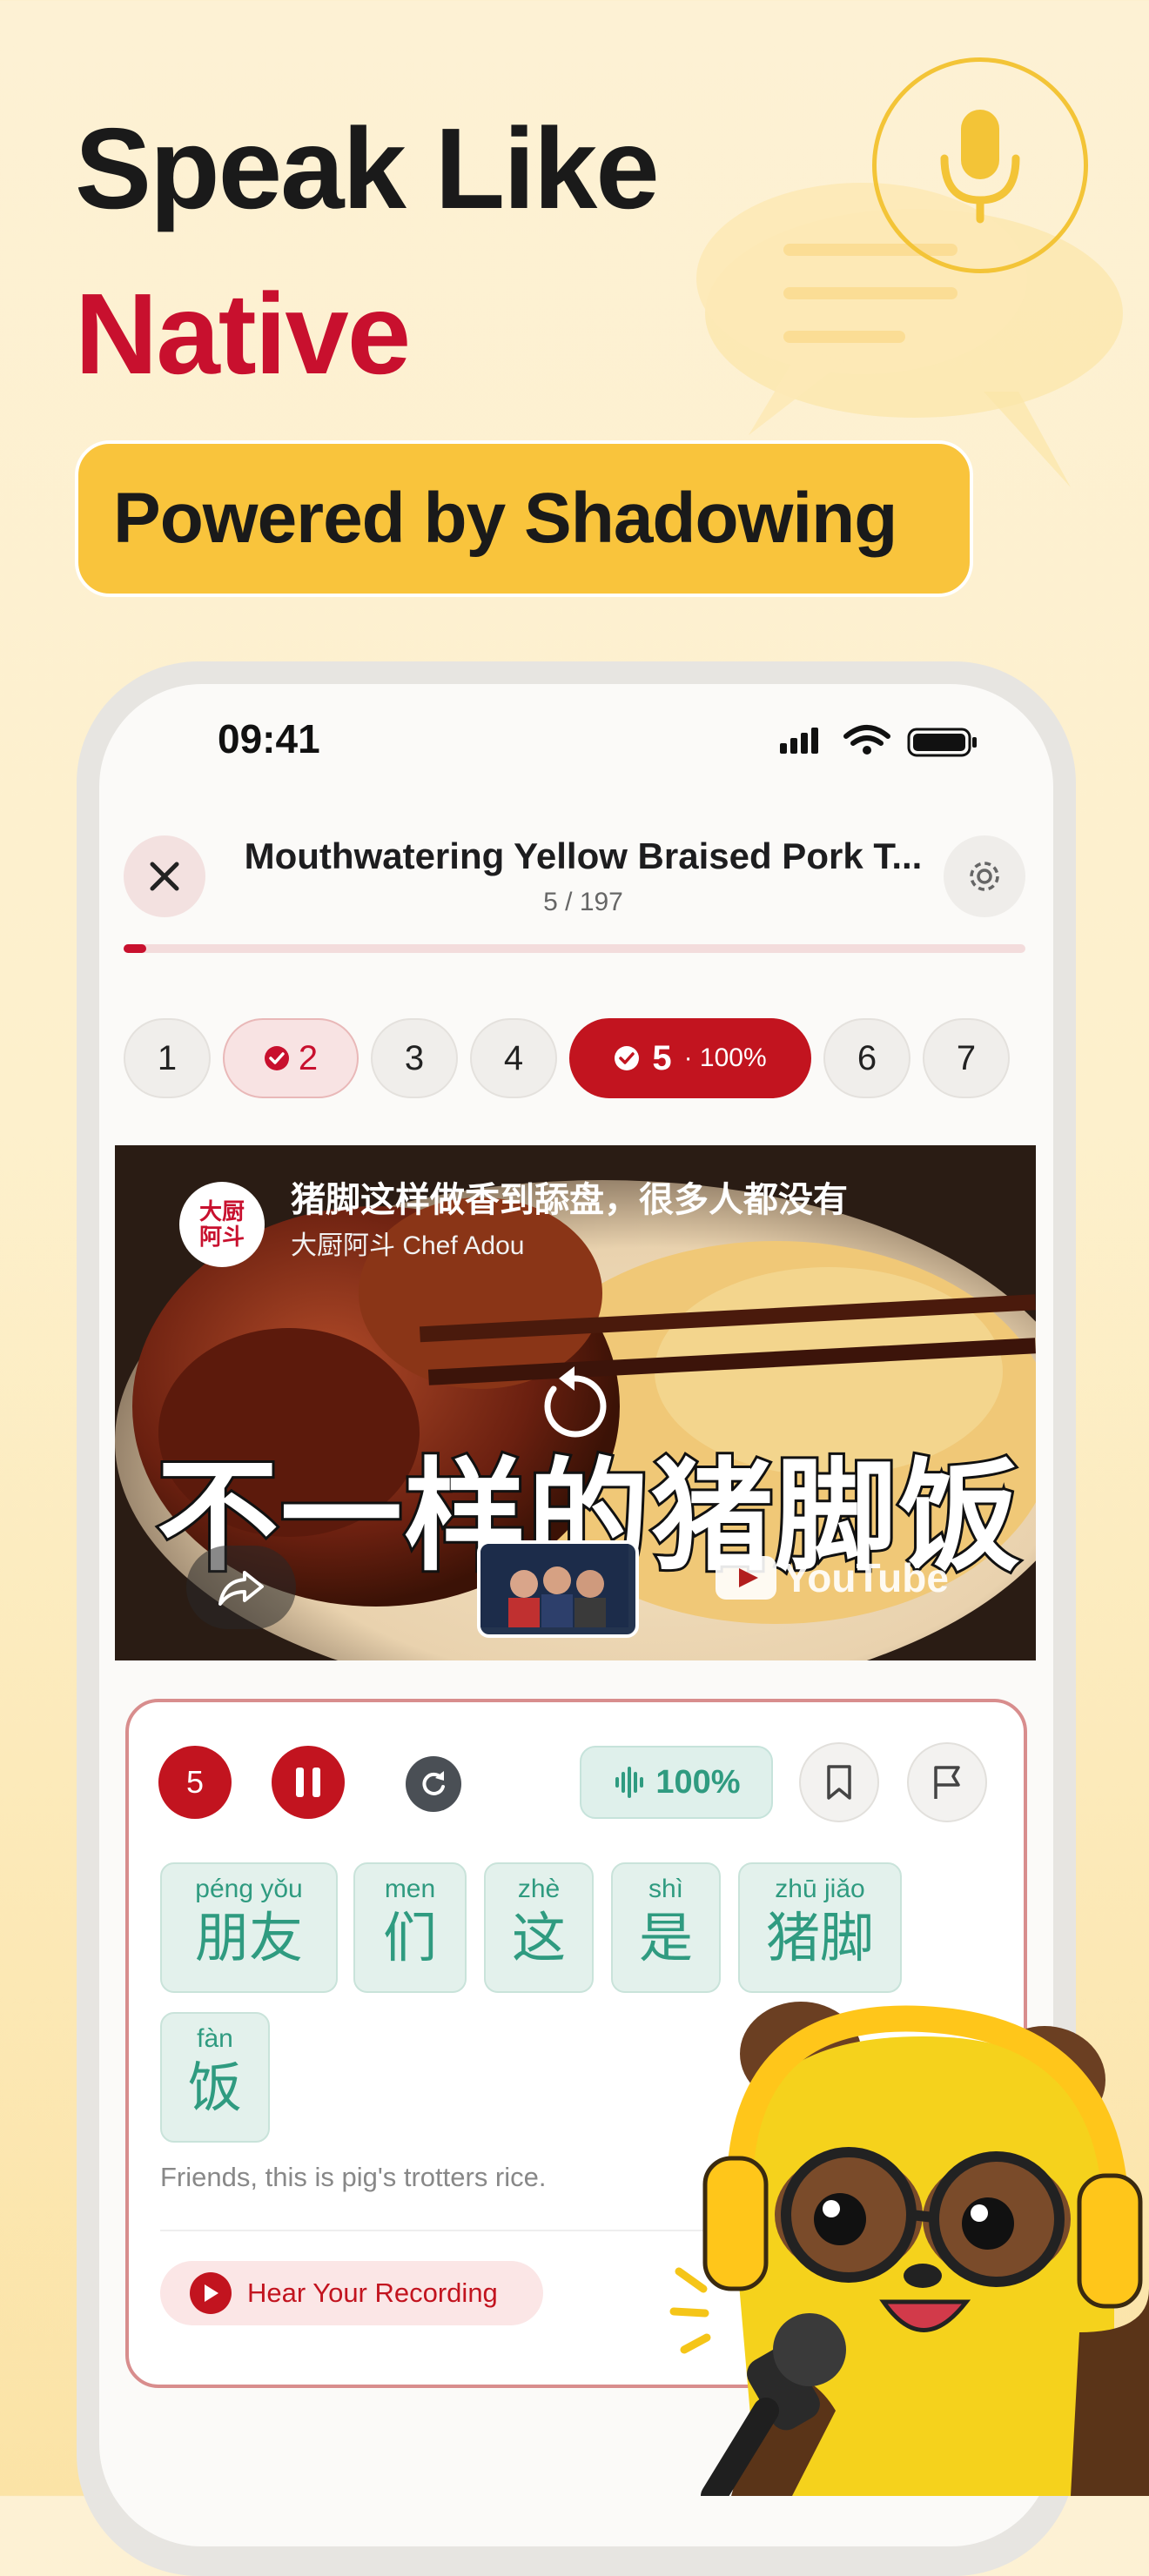  I want to click on channel-avatar: 大厨 阿斗, so click(222, 1224).